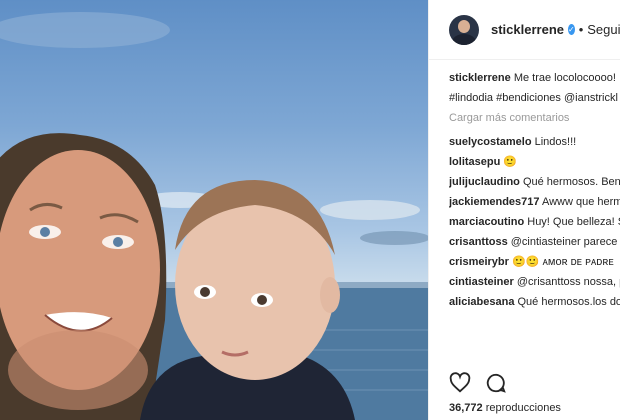 This screenshot has height=420, width=620. I want to click on view-count: 36,772 reproducciones, so click(505, 408).